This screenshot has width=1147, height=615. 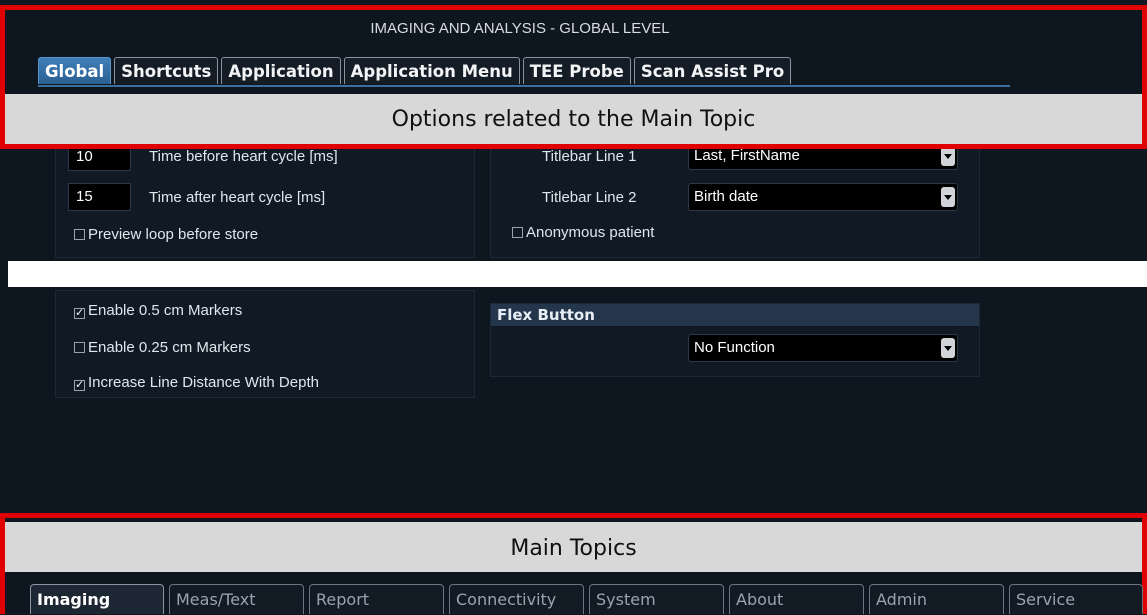 I want to click on depth-line-checkbox: ✓, so click(x=79, y=385).